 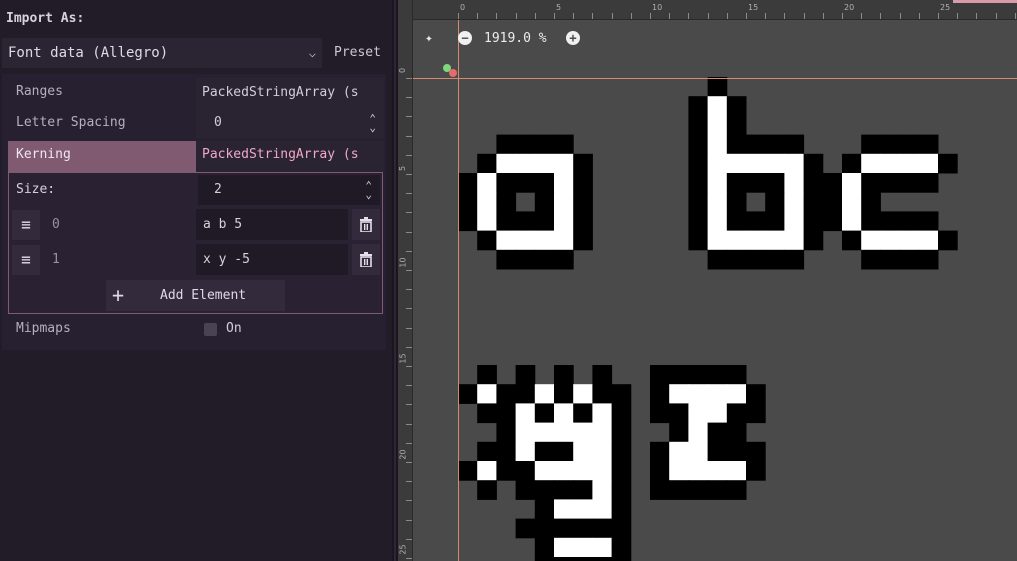 What do you see at coordinates (405, 280) in the screenshot?
I see `ruler-left: 0 5 10 15 20 25` at bounding box center [405, 280].